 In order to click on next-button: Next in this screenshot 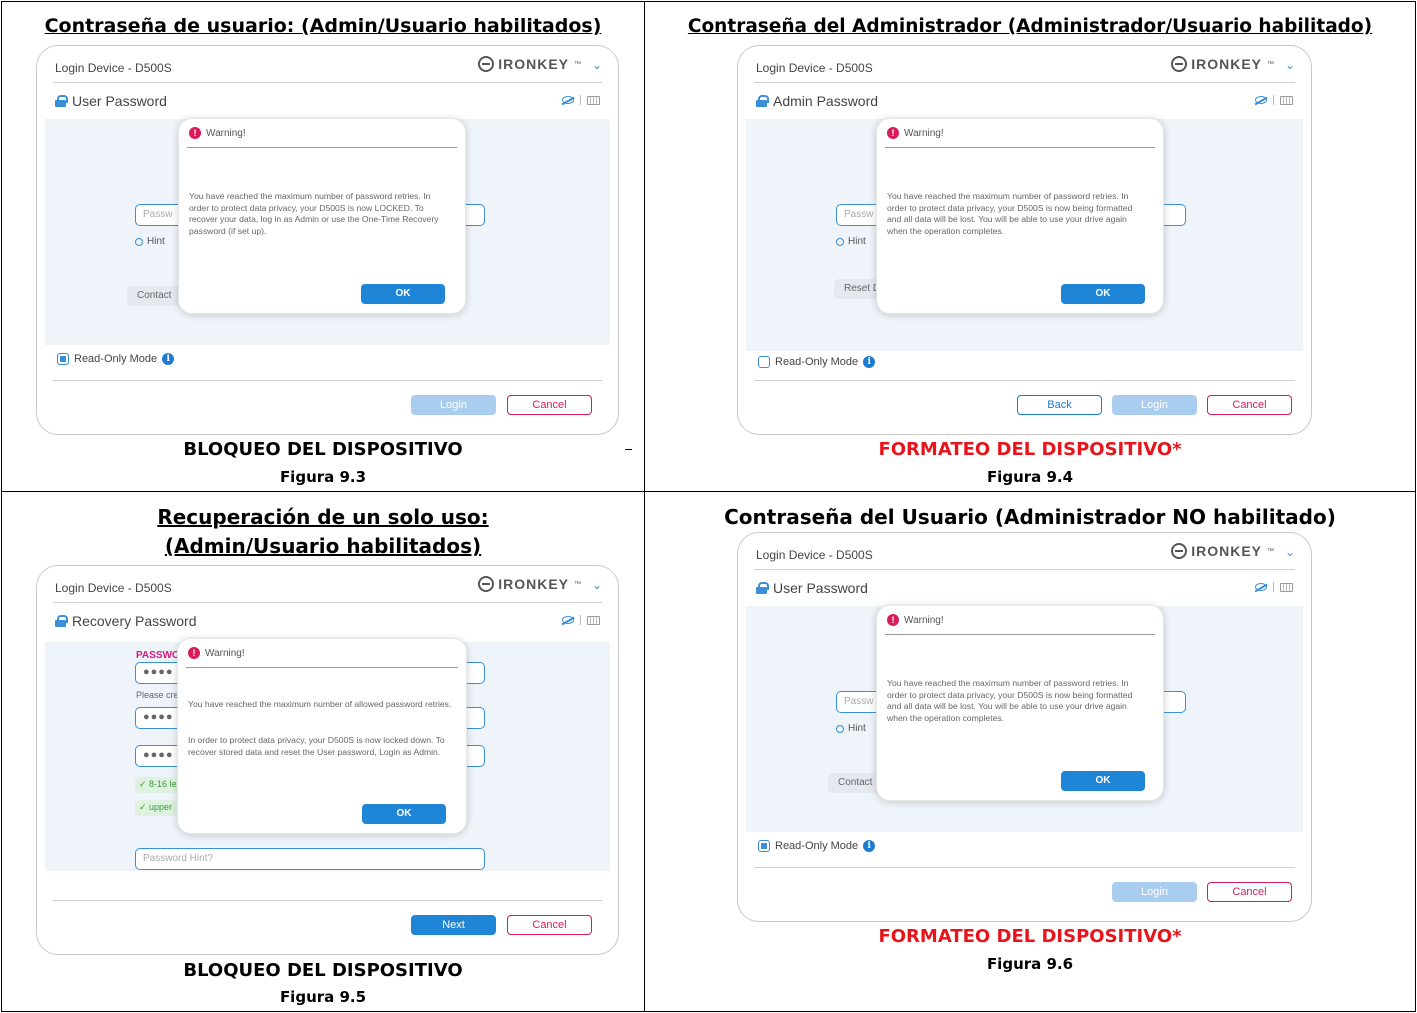, I will do `click(453, 925)`.